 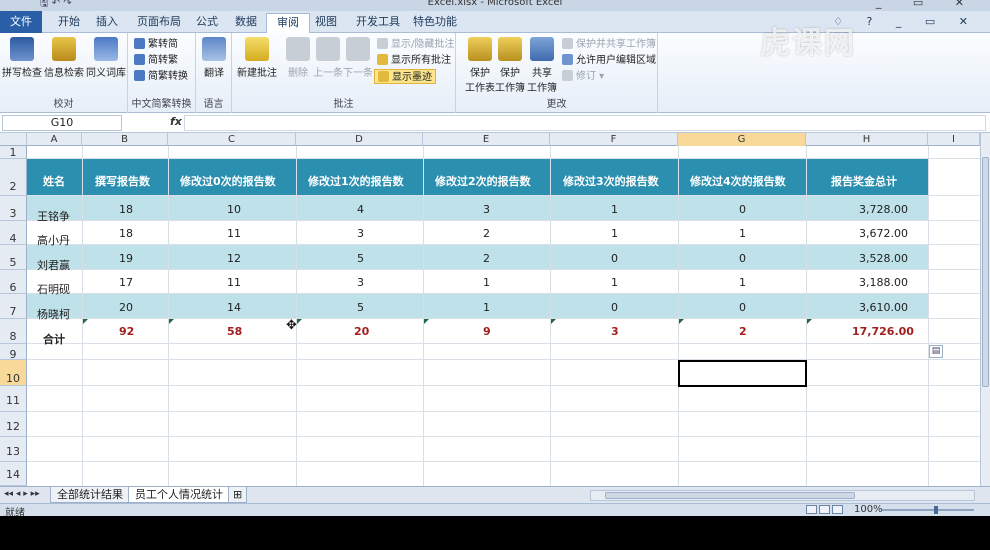 What do you see at coordinates (53, 240) in the screenshot?
I see `cell-name: 高小丹` at bounding box center [53, 240].